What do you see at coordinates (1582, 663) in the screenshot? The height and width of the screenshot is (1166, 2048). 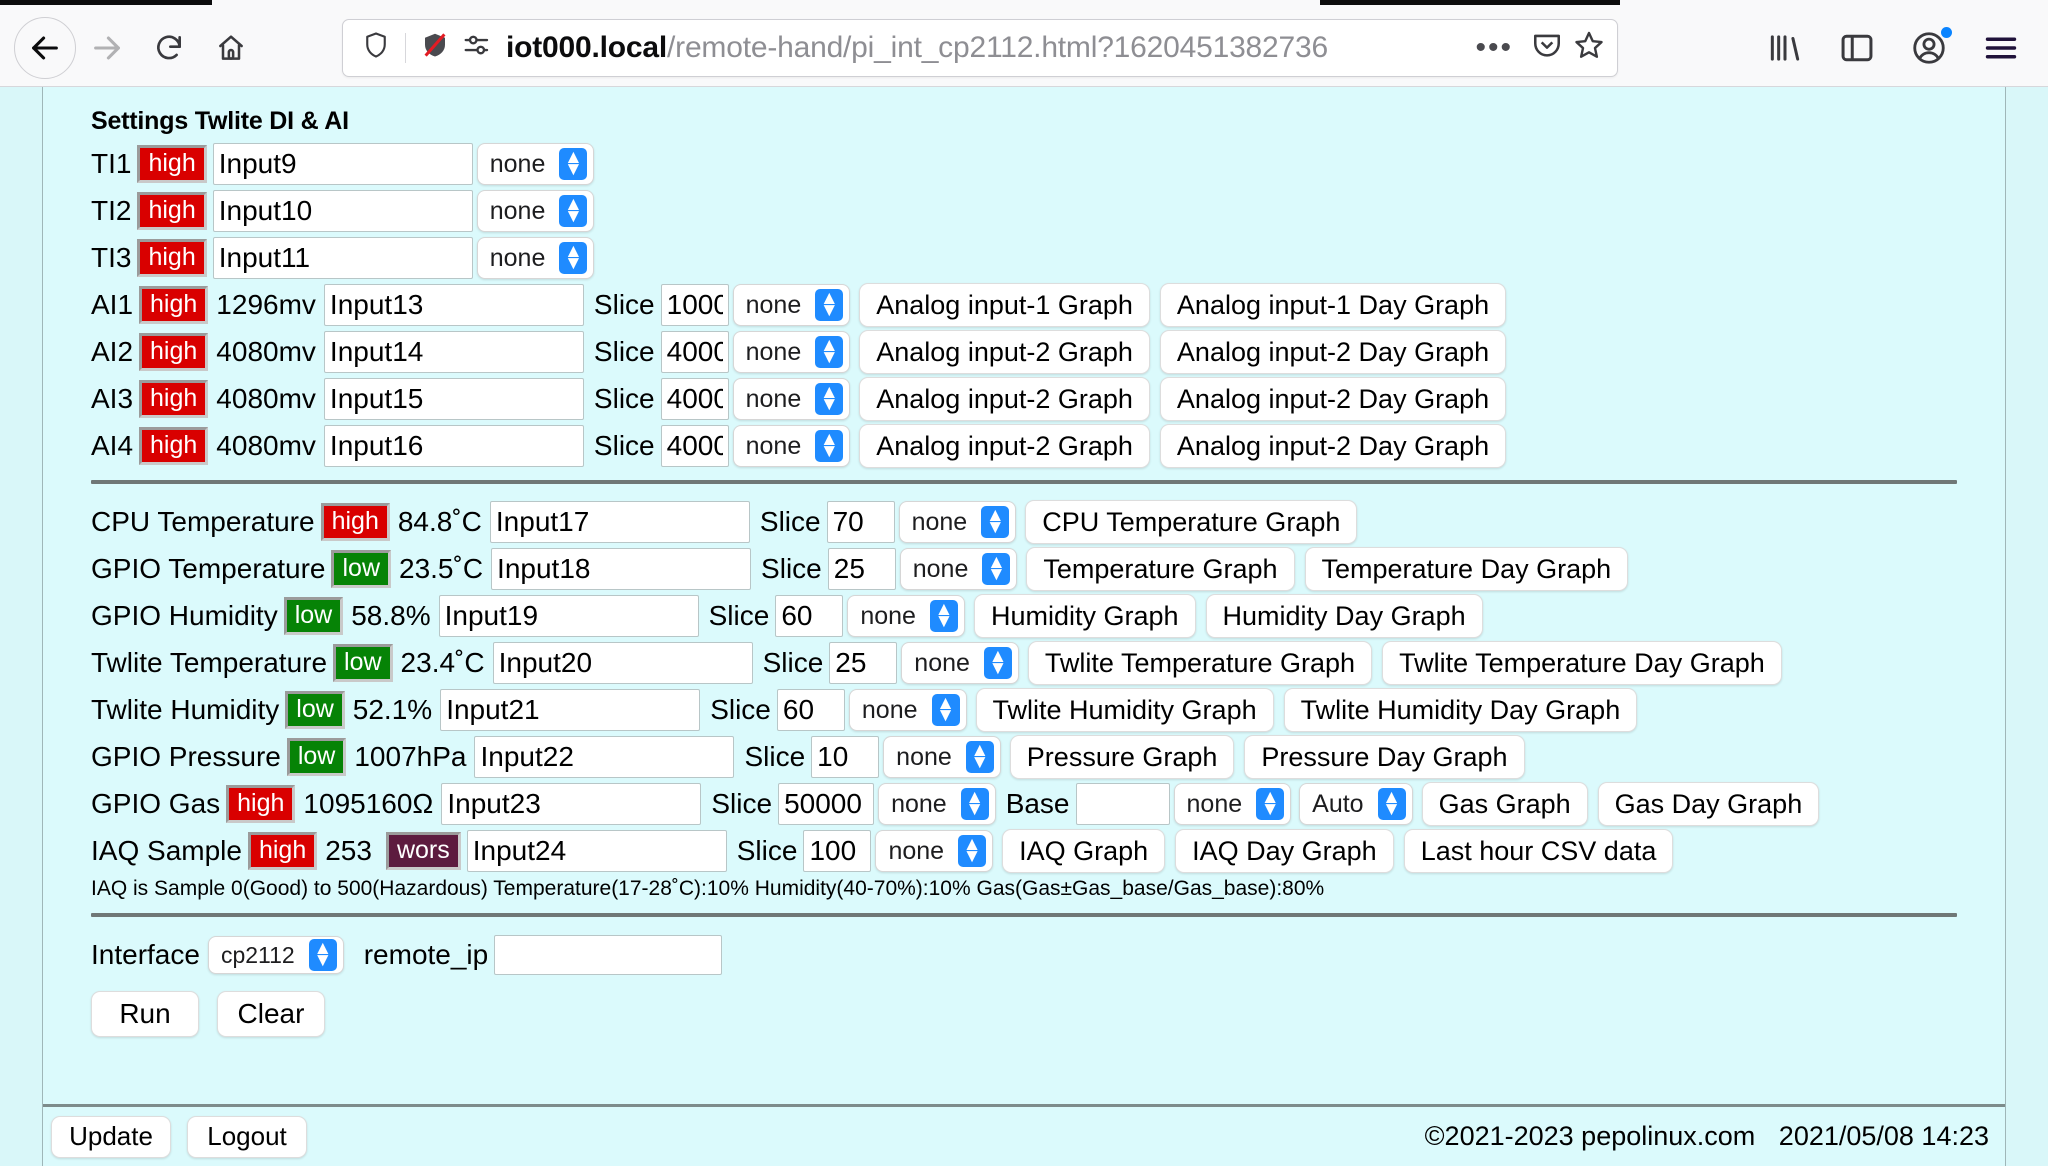 I see `day-graph-button: Twlite Temperature Day Graph` at bounding box center [1582, 663].